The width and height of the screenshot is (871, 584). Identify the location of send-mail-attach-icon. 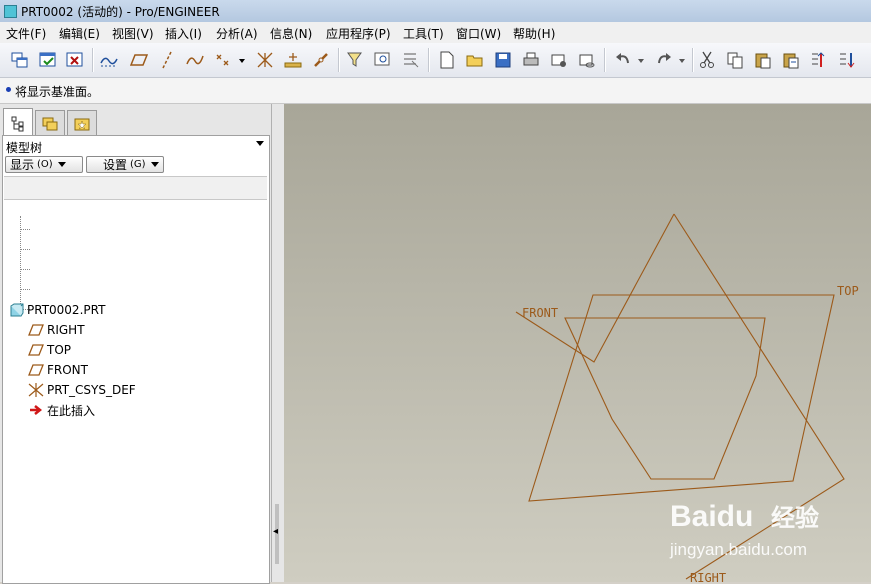
(587, 60).